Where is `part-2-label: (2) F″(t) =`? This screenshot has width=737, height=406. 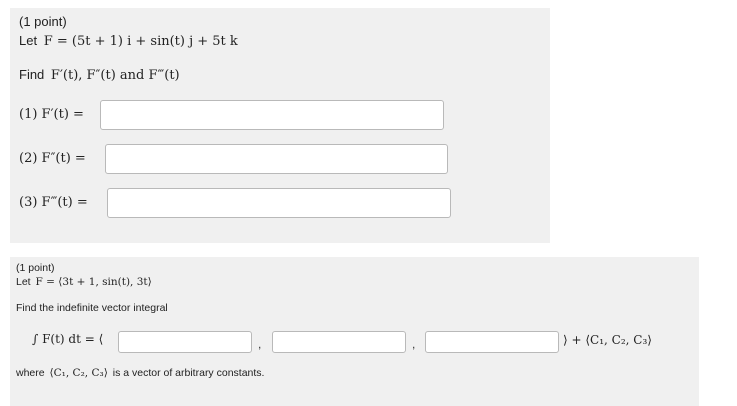 part-2-label: (2) F″(t) = is located at coordinates (52, 158).